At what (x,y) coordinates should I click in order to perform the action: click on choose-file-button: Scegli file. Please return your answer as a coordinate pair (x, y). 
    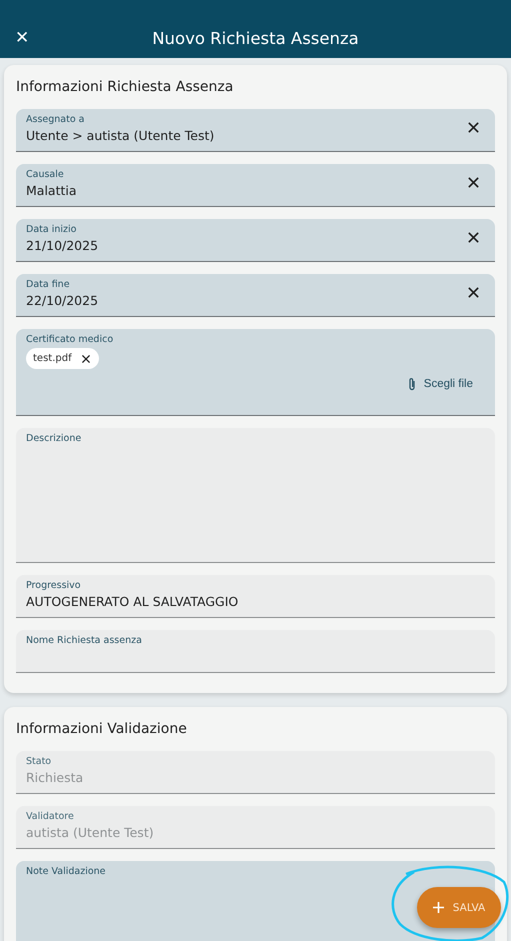
    Looking at the image, I should click on (440, 384).